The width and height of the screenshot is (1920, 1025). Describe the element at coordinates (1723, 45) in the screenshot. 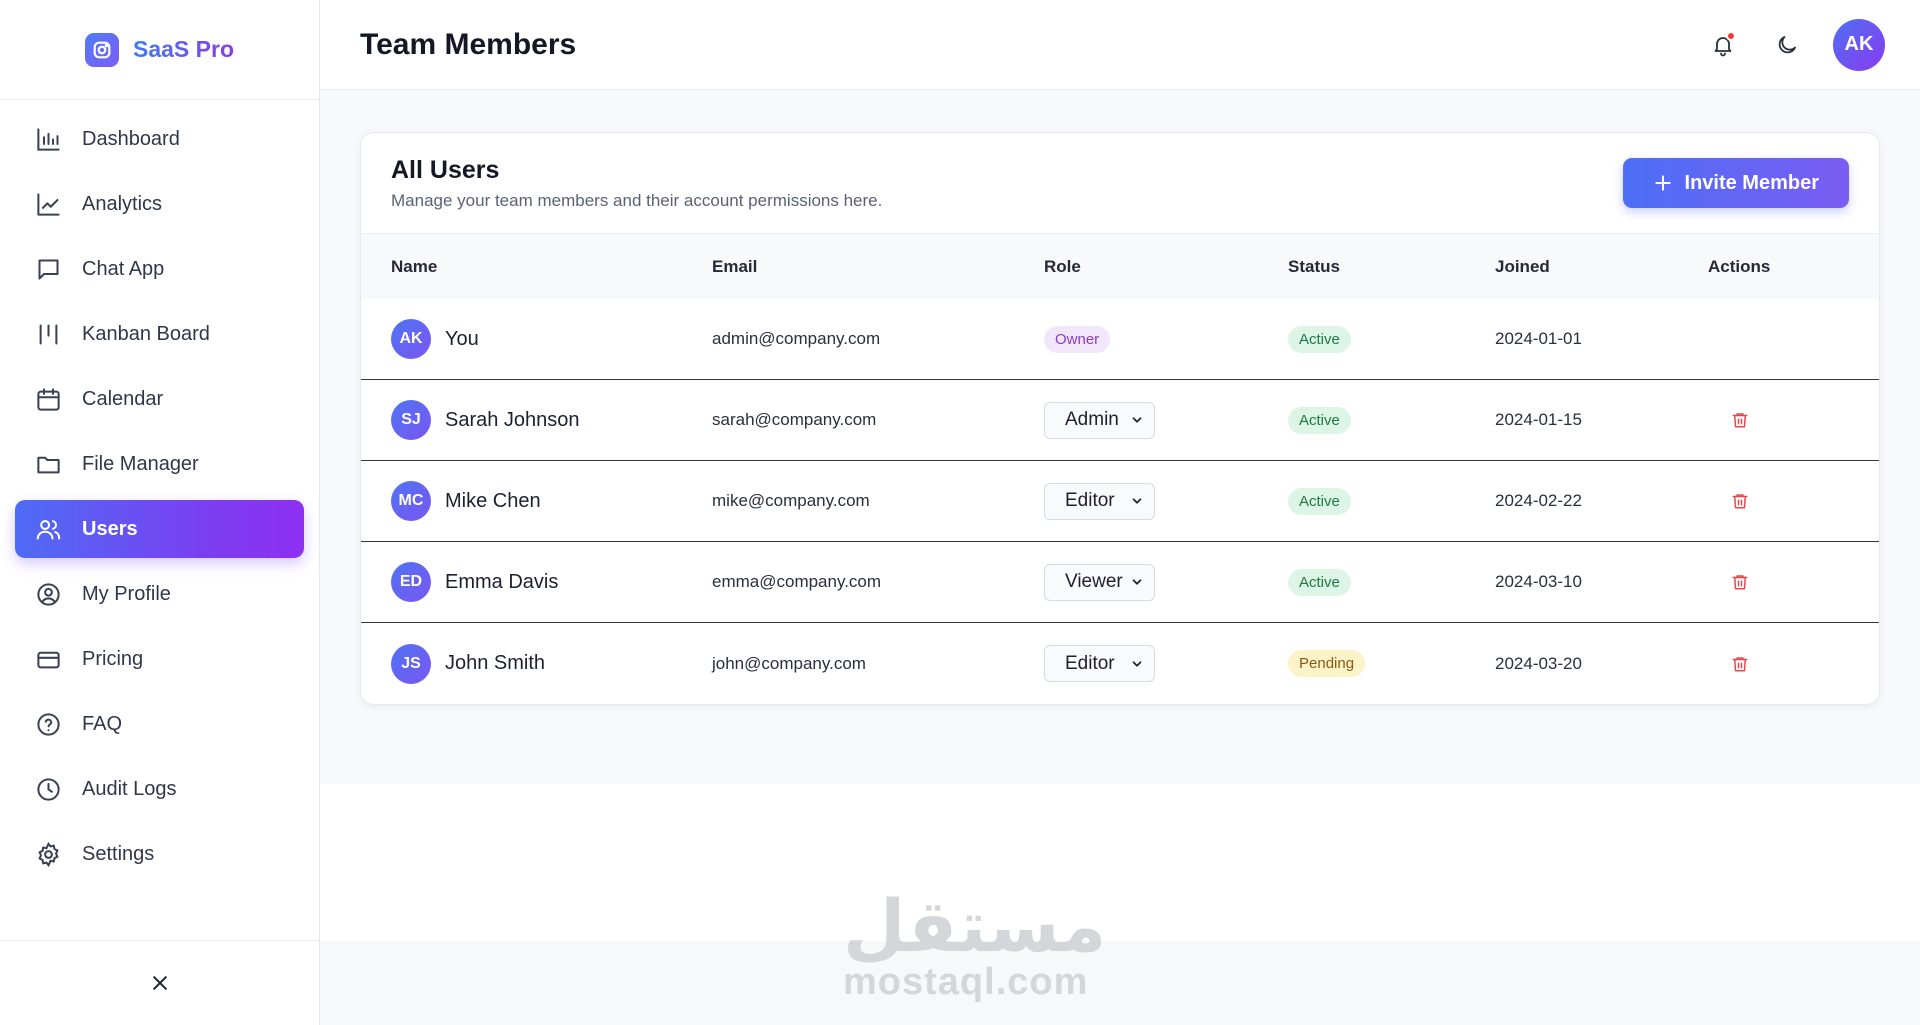

I see `notifications-button` at that location.